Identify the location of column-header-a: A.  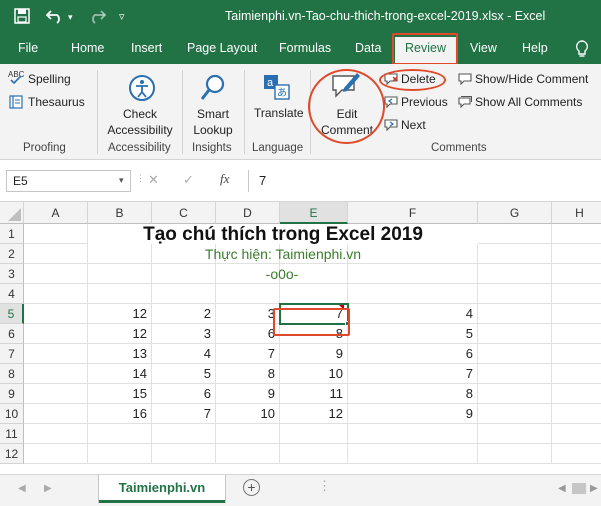
(56, 213).